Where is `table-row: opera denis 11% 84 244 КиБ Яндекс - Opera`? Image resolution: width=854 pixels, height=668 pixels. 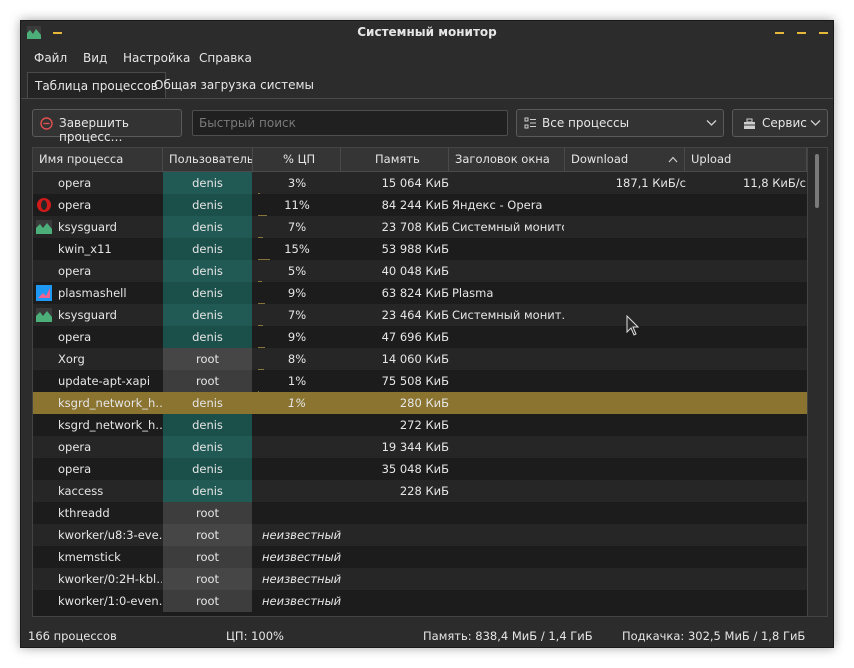 table-row: opera denis 11% 84 244 КиБ Яндекс - Opera is located at coordinates (420, 205).